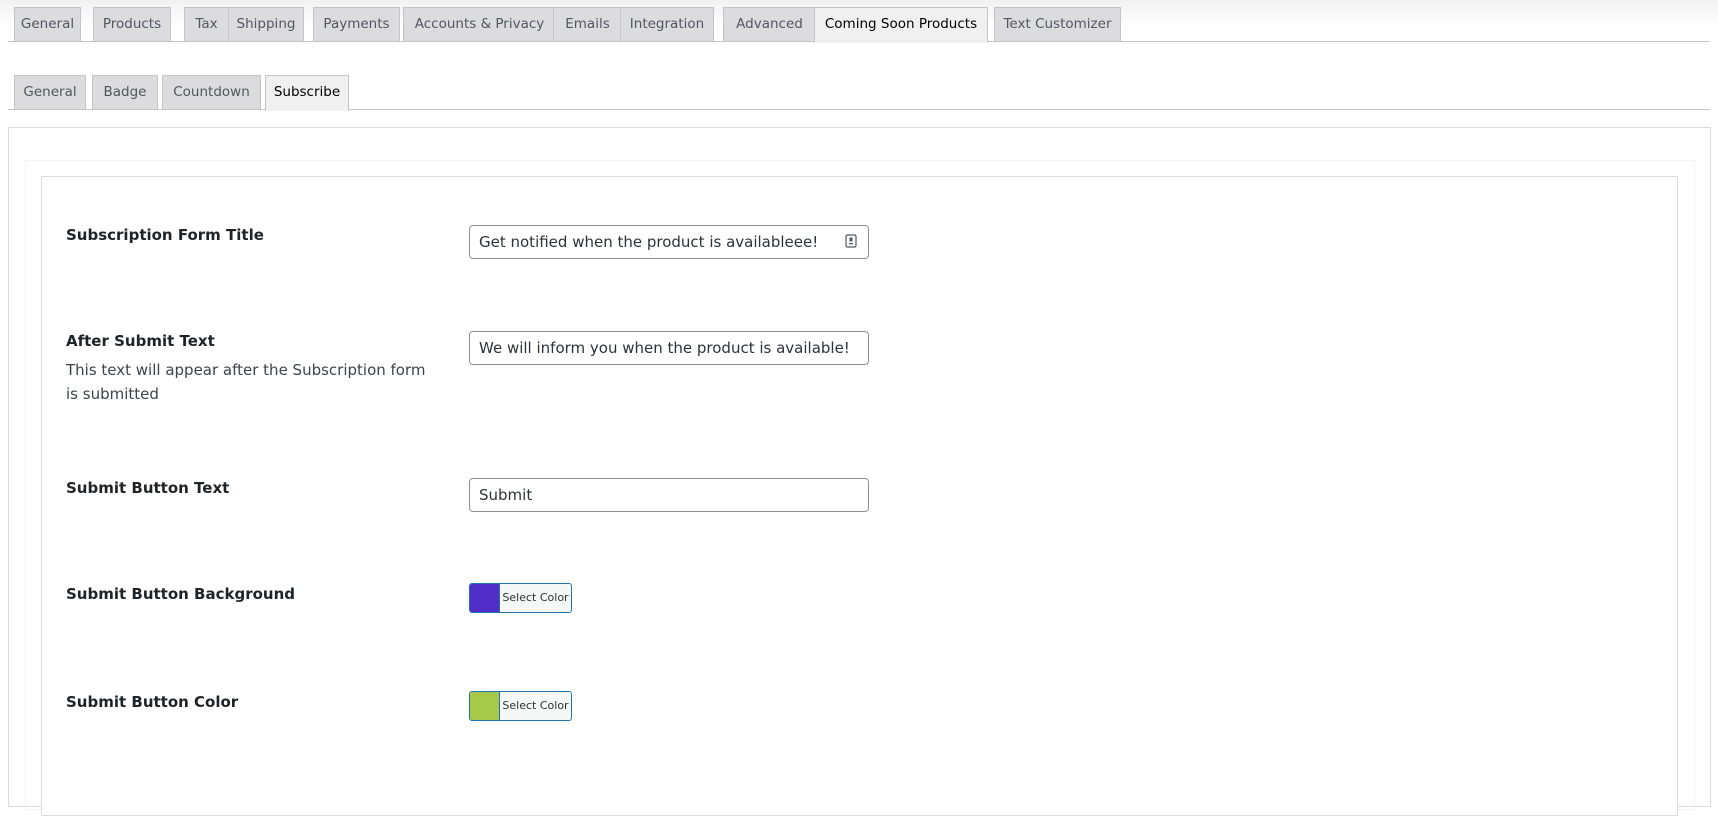 This screenshot has height=816, width=1718. What do you see at coordinates (140, 341) in the screenshot?
I see `after-submit-text-label: After Submit Text` at bounding box center [140, 341].